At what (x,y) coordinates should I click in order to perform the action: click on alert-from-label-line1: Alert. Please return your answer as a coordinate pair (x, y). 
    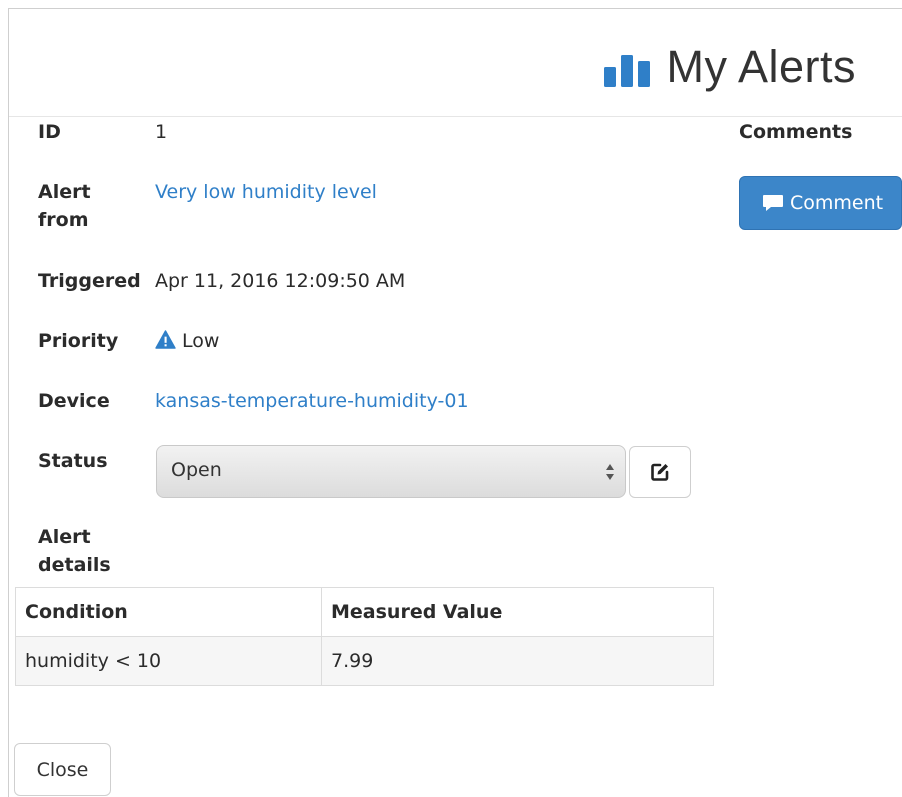
    Looking at the image, I should click on (64, 192).